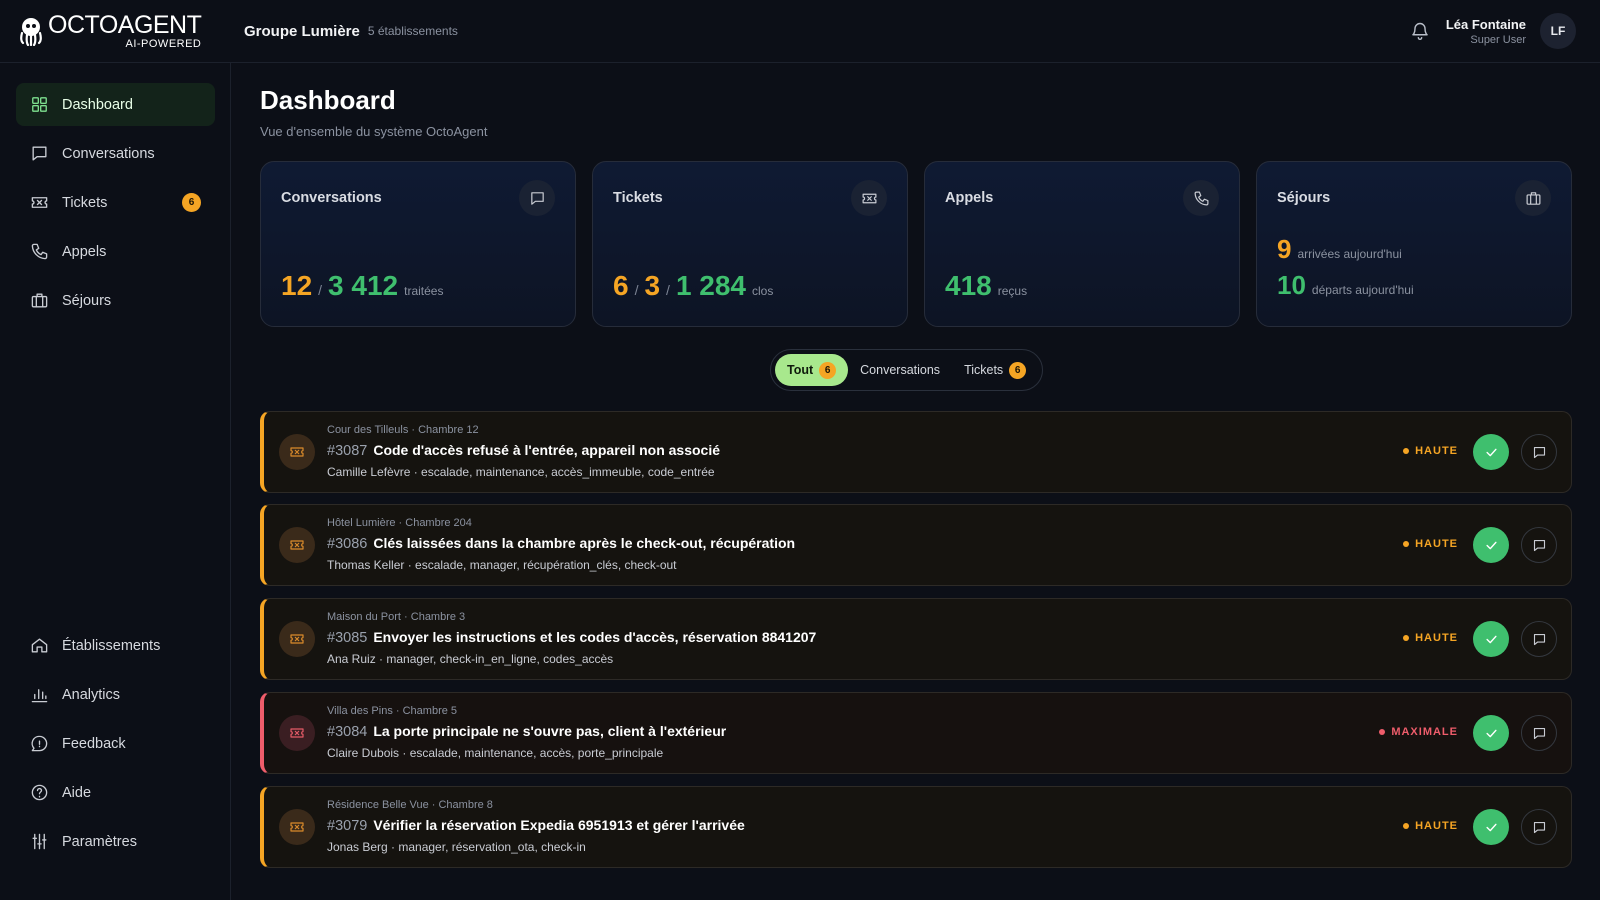 Image resolution: width=1600 pixels, height=900 pixels. What do you see at coordinates (115, 694) in the screenshot?
I see `sidebar-item-analytics: Analytics` at bounding box center [115, 694].